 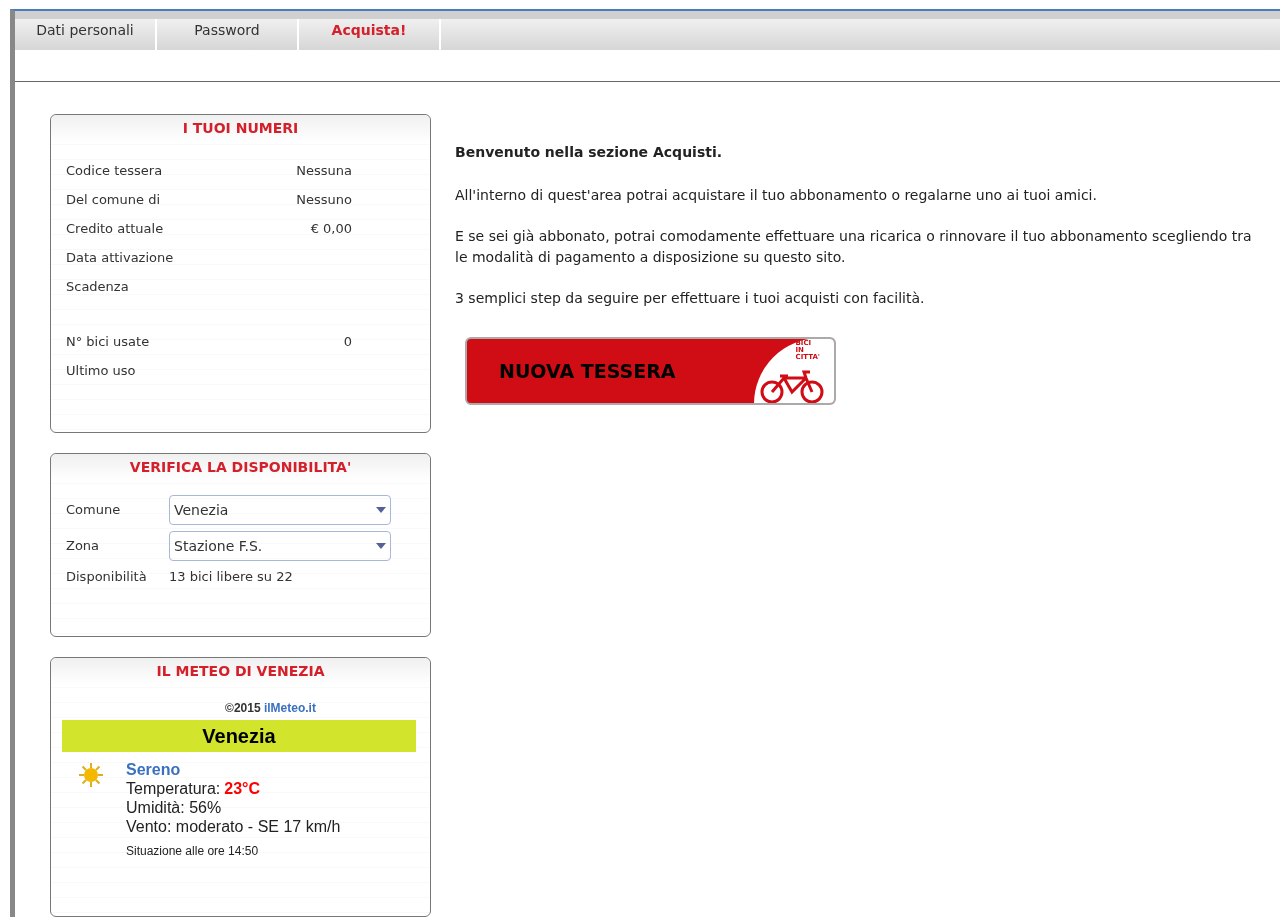 I want to click on field-label: Credito attuale, so click(x=115, y=228).